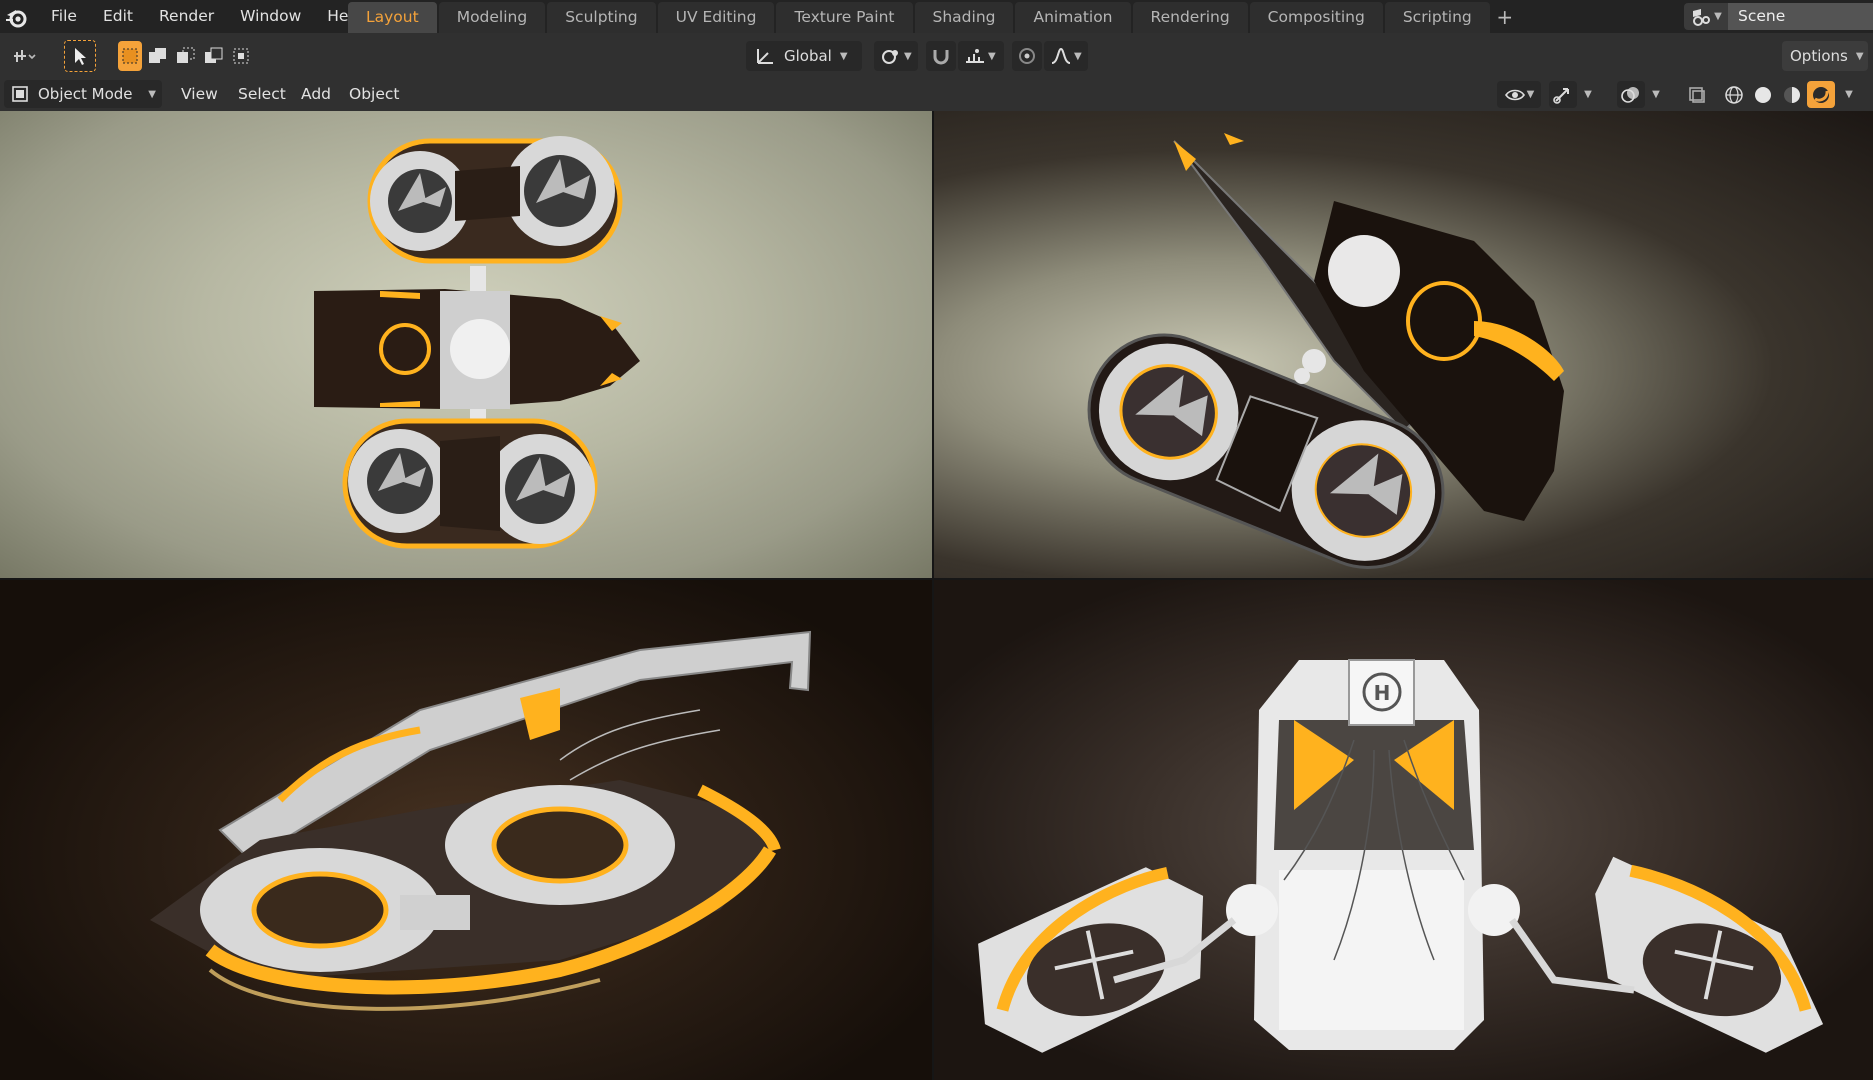 This screenshot has width=1873, height=1080. I want to click on select-extend-icon, so click(157, 55).